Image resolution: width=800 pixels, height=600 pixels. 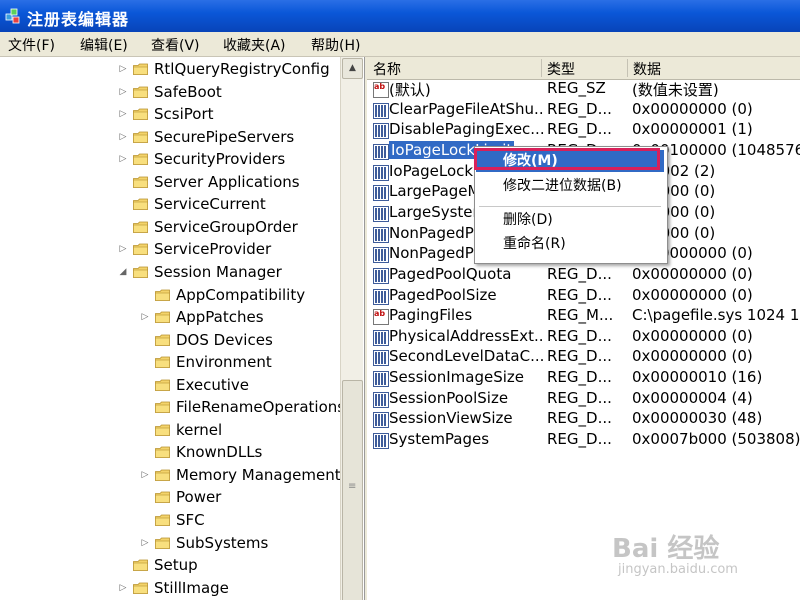 What do you see at coordinates (169, 362) in the screenshot?
I see `tree-item: Environment` at bounding box center [169, 362].